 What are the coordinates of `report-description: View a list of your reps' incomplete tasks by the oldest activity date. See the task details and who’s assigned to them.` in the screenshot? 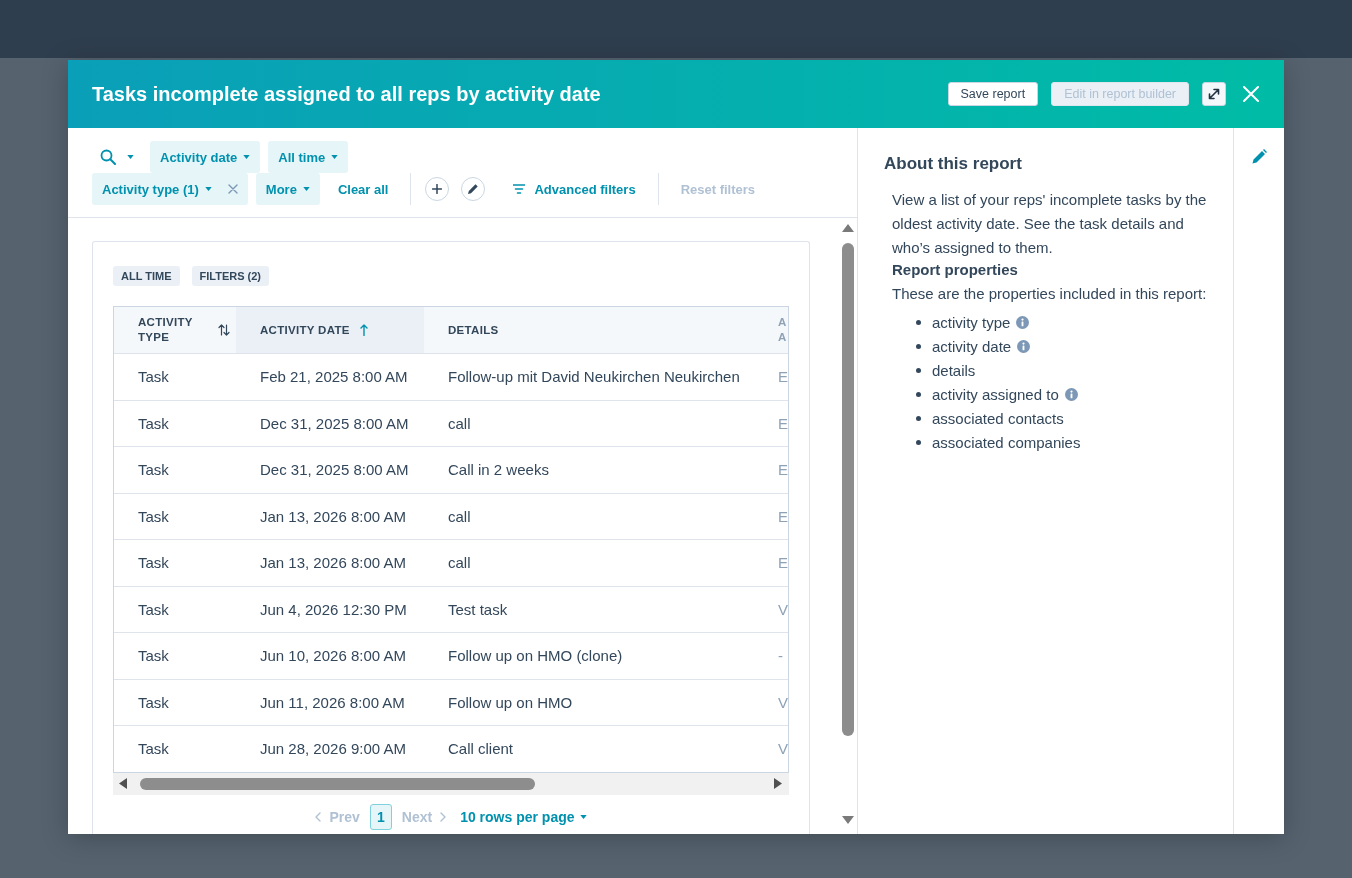 It's located at (1050, 224).